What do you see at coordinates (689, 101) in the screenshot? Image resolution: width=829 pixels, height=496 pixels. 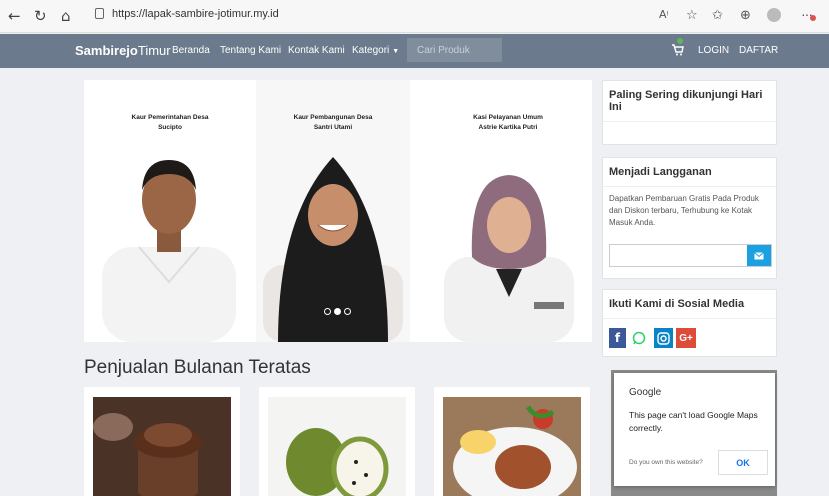 I see `popular-title: Paling Sering dikunjungi Hari Ini` at bounding box center [689, 101].